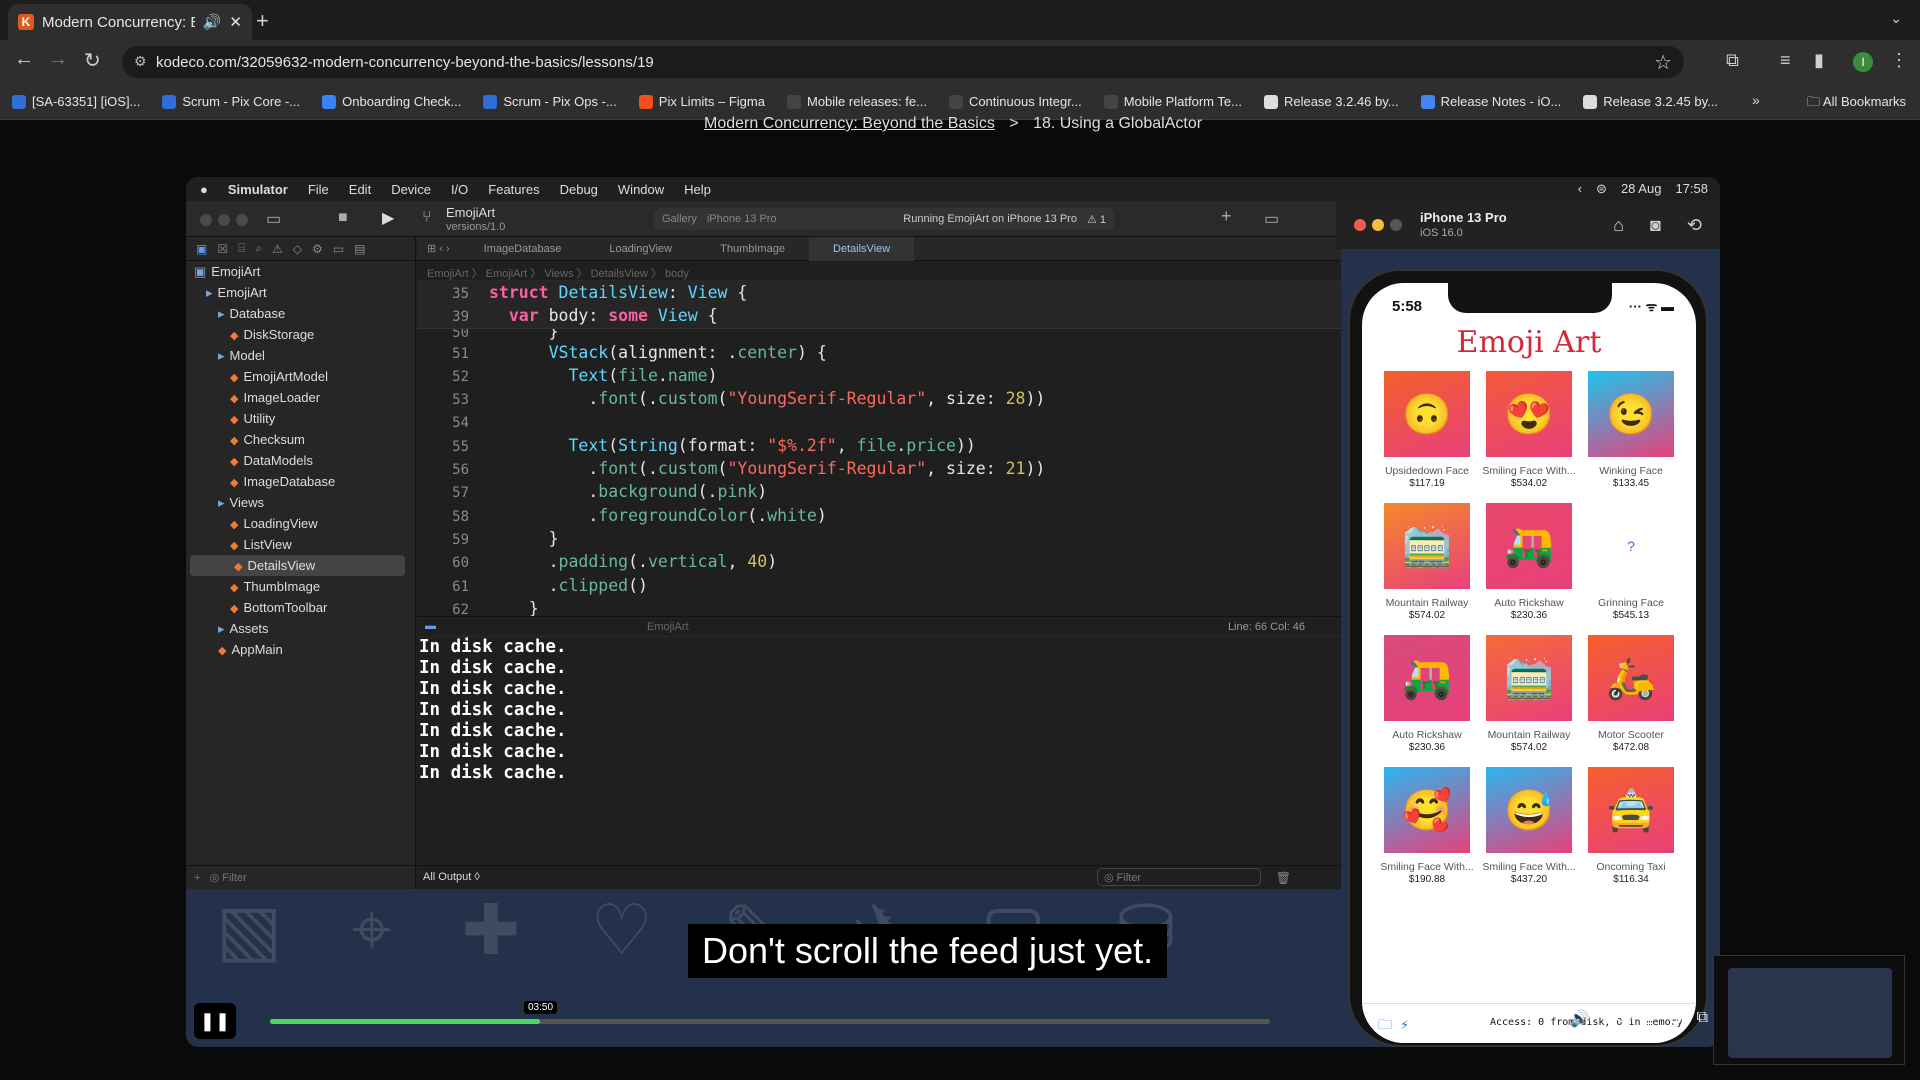 This screenshot has width=1920, height=1080. What do you see at coordinates (1096, 219) in the screenshot?
I see `warning-icon: ⚠ 1` at bounding box center [1096, 219].